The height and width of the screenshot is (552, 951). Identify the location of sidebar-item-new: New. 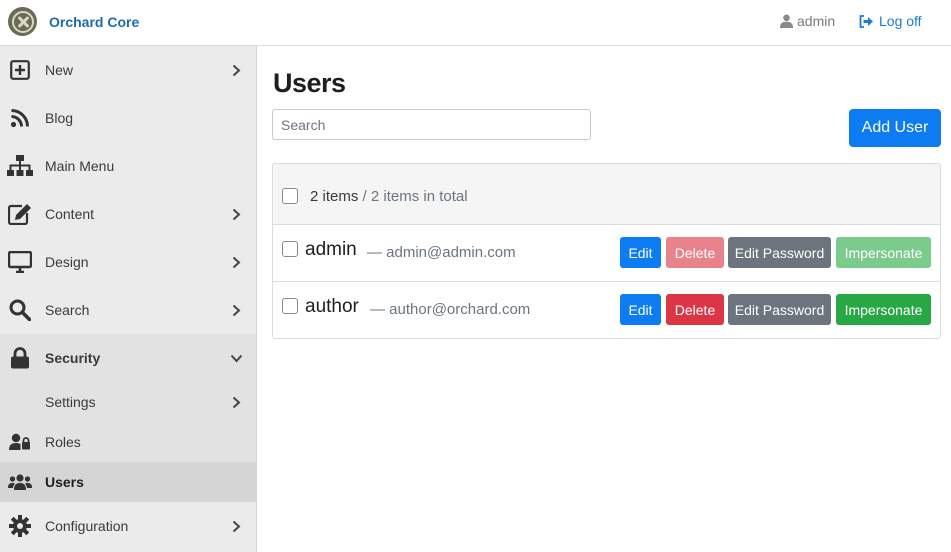
(128, 70).